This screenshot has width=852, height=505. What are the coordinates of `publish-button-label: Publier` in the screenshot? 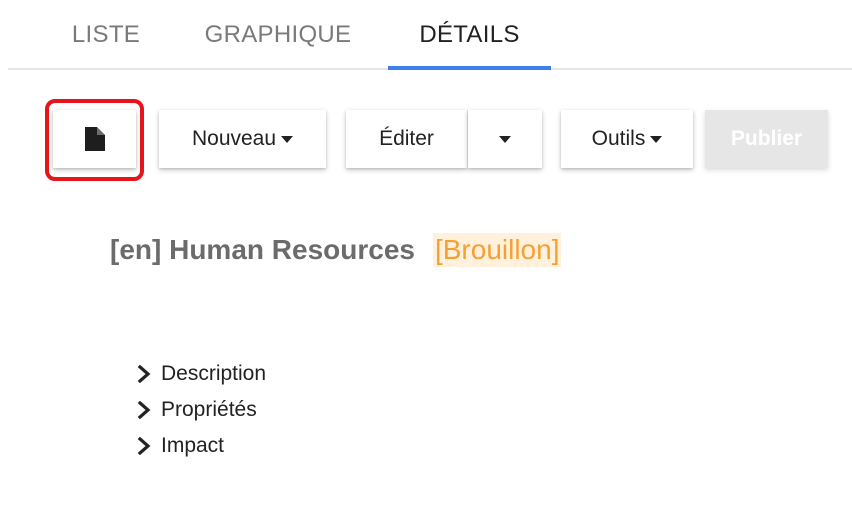 It's located at (766, 138).